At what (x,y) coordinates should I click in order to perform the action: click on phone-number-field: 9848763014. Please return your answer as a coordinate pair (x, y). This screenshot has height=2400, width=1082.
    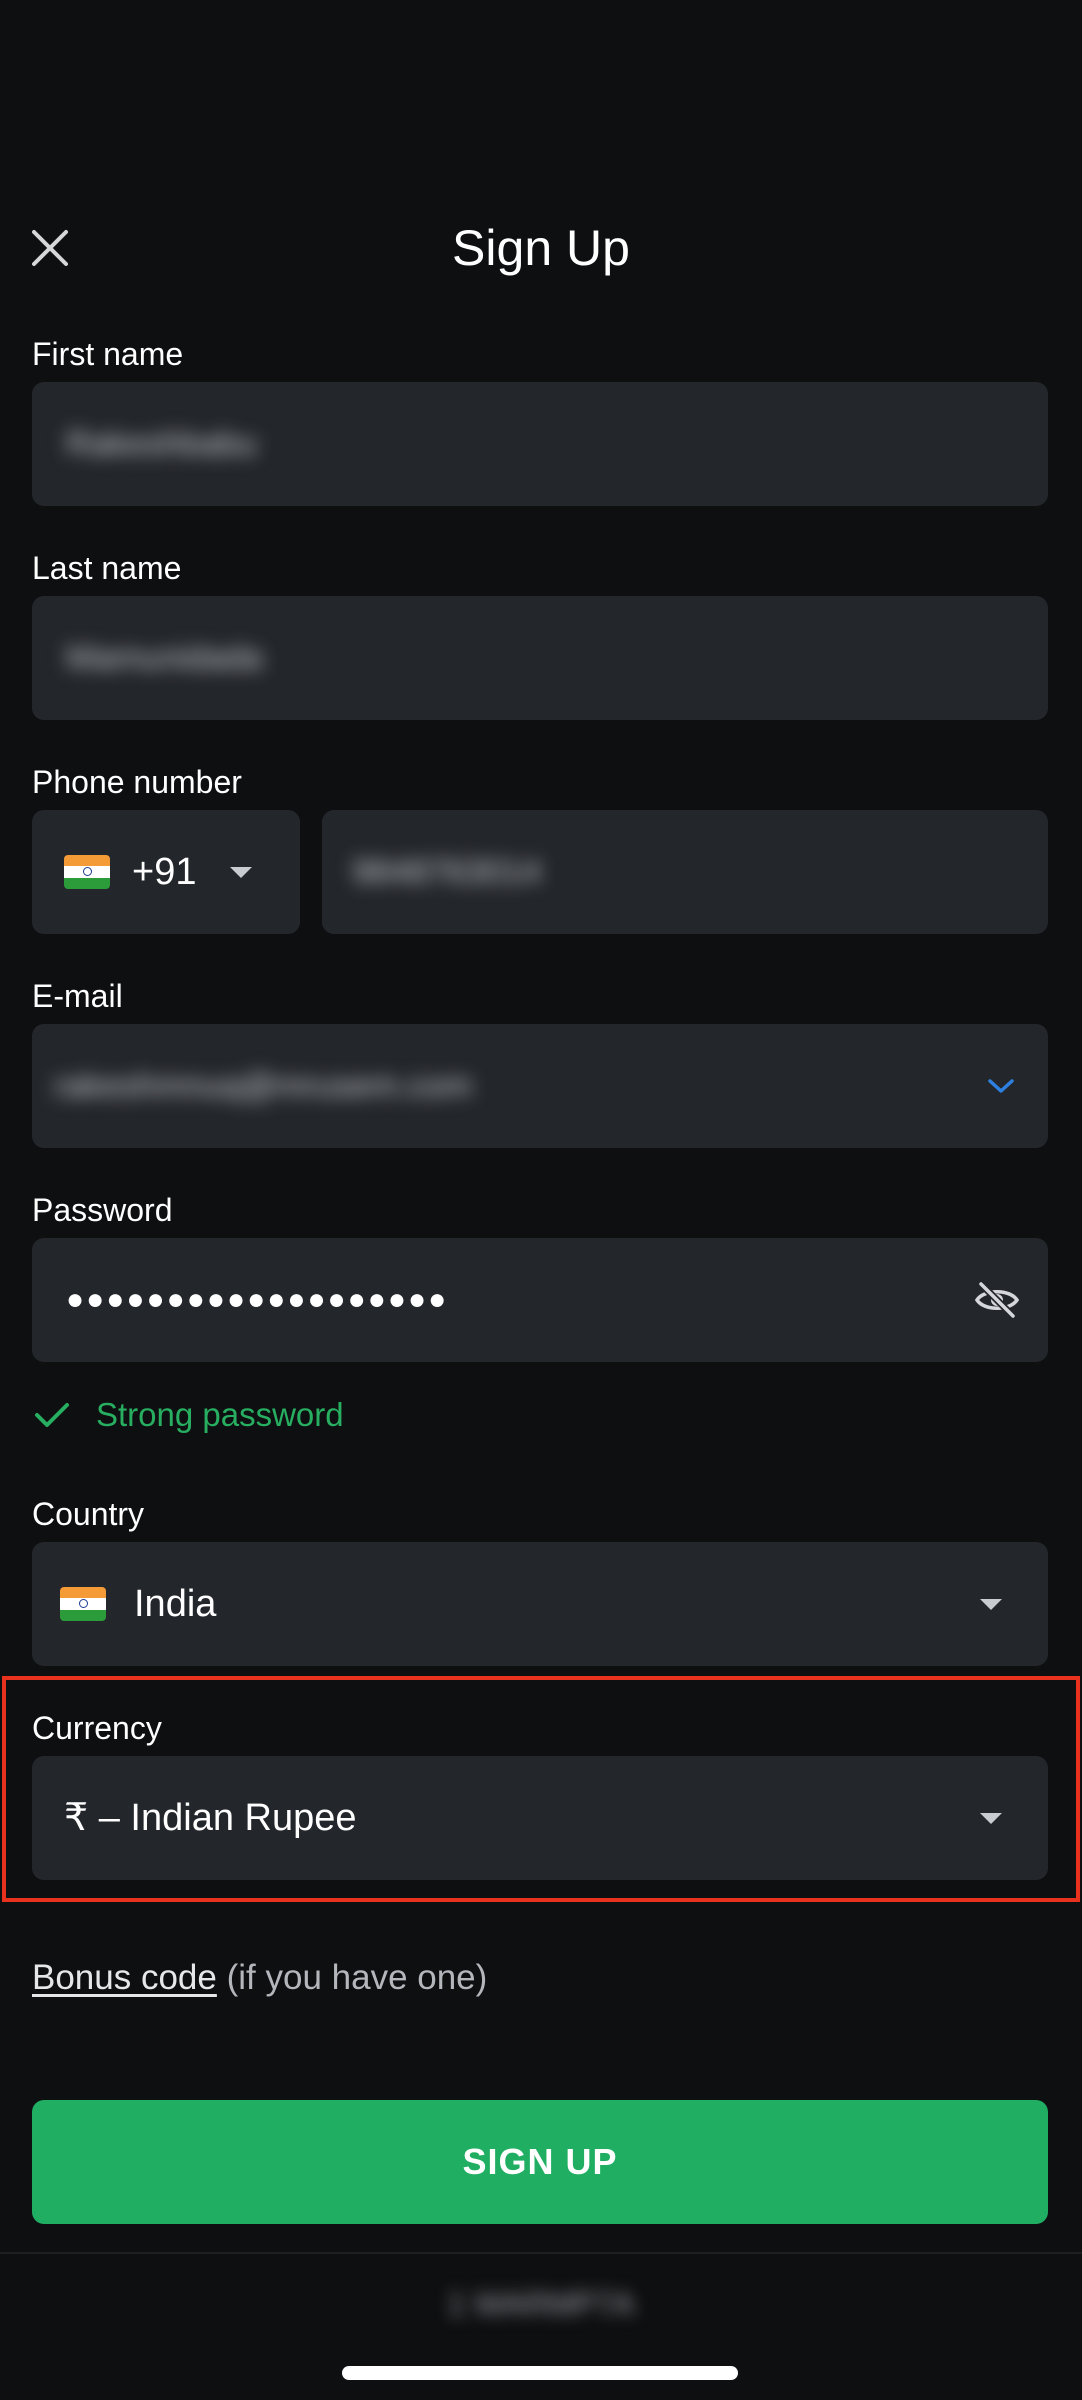
    Looking at the image, I should click on (685, 872).